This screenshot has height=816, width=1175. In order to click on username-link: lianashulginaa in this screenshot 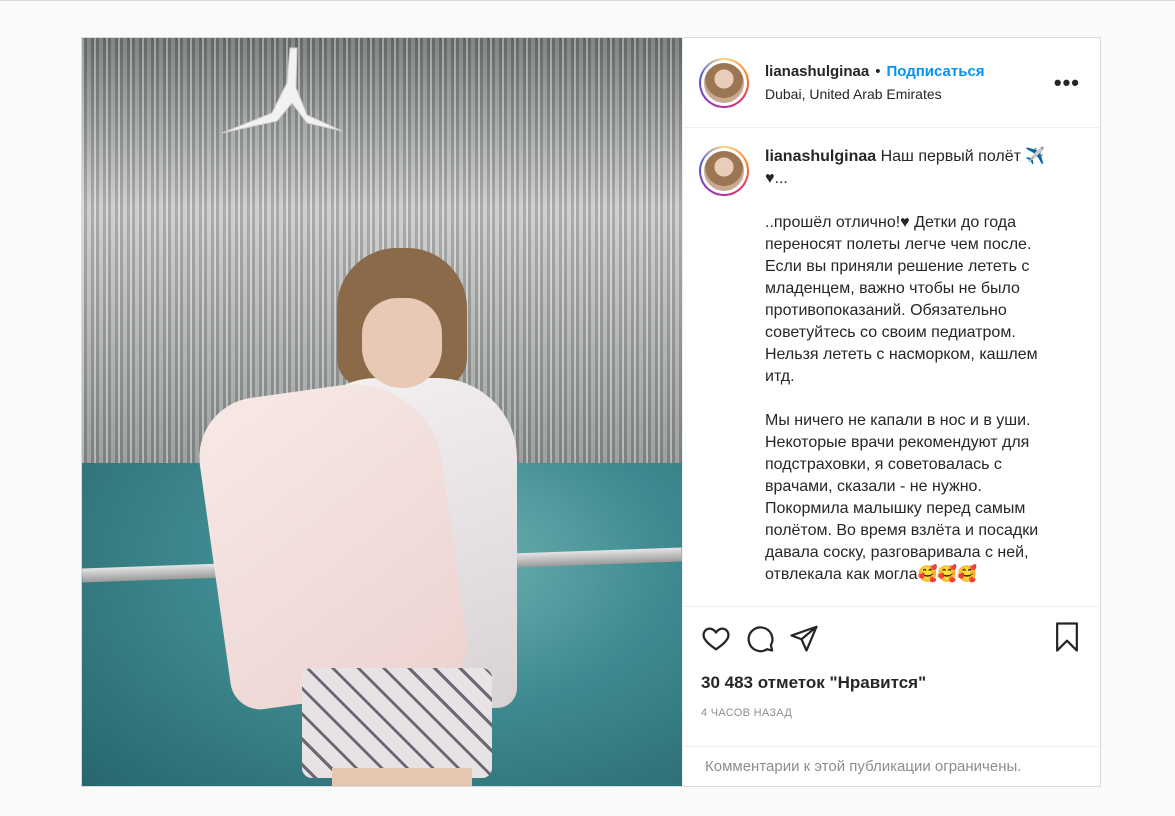, I will do `click(817, 71)`.